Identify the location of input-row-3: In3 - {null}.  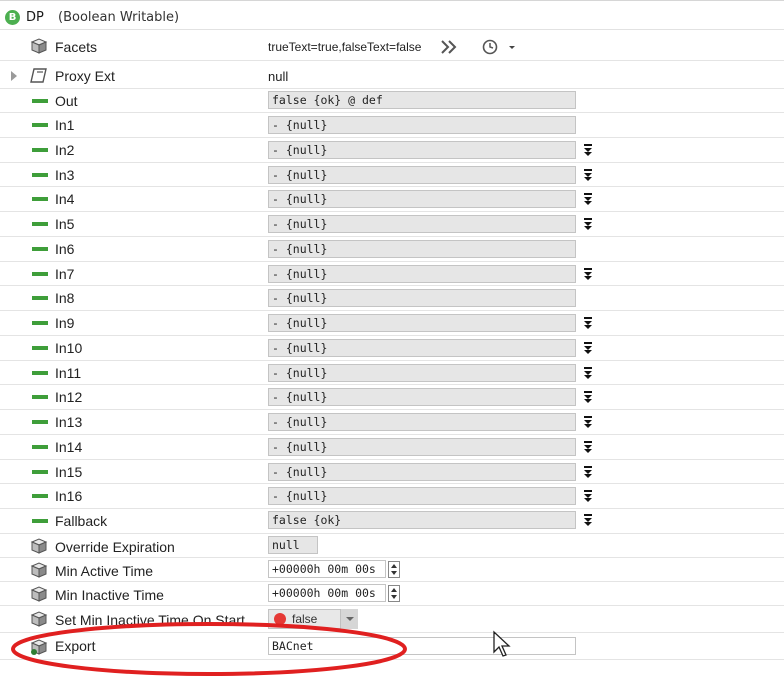
(392, 175).